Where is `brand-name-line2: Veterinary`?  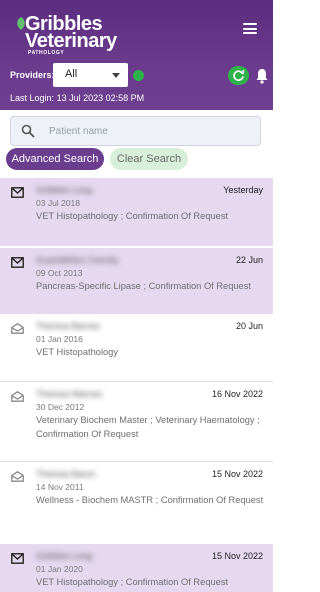
brand-name-line2: Veterinary is located at coordinates (71, 41).